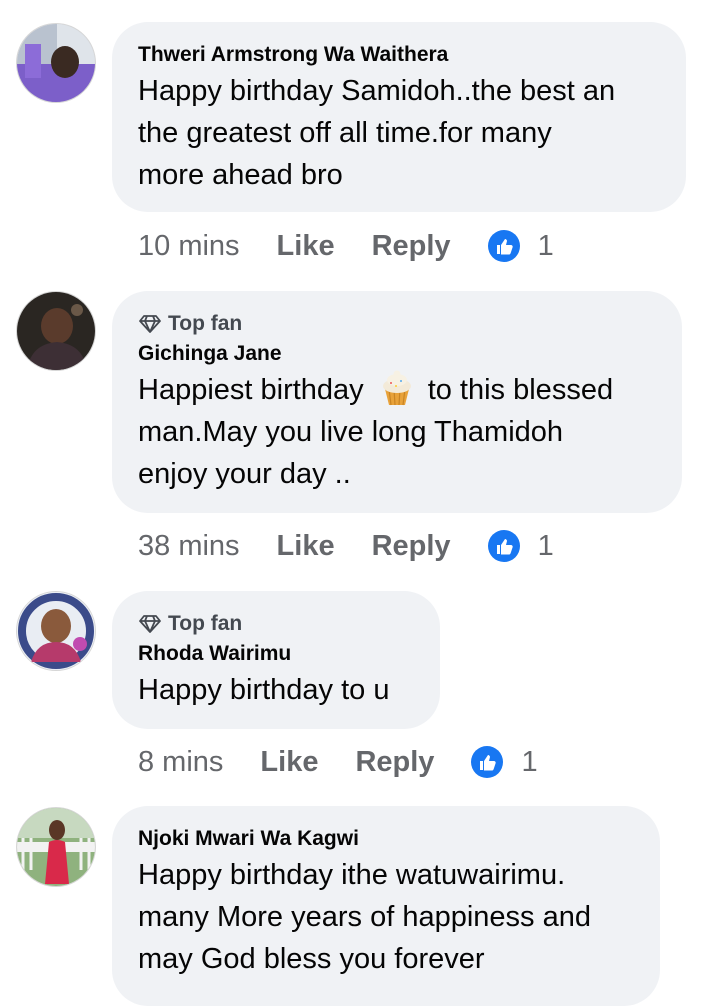 Image resolution: width=720 pixels, height=1006 pixels. What do you see at coordinates (276, 654) in the screenshot?
I see `comment-author: Rhoda Wairimu` at bounding box center [276, 654].